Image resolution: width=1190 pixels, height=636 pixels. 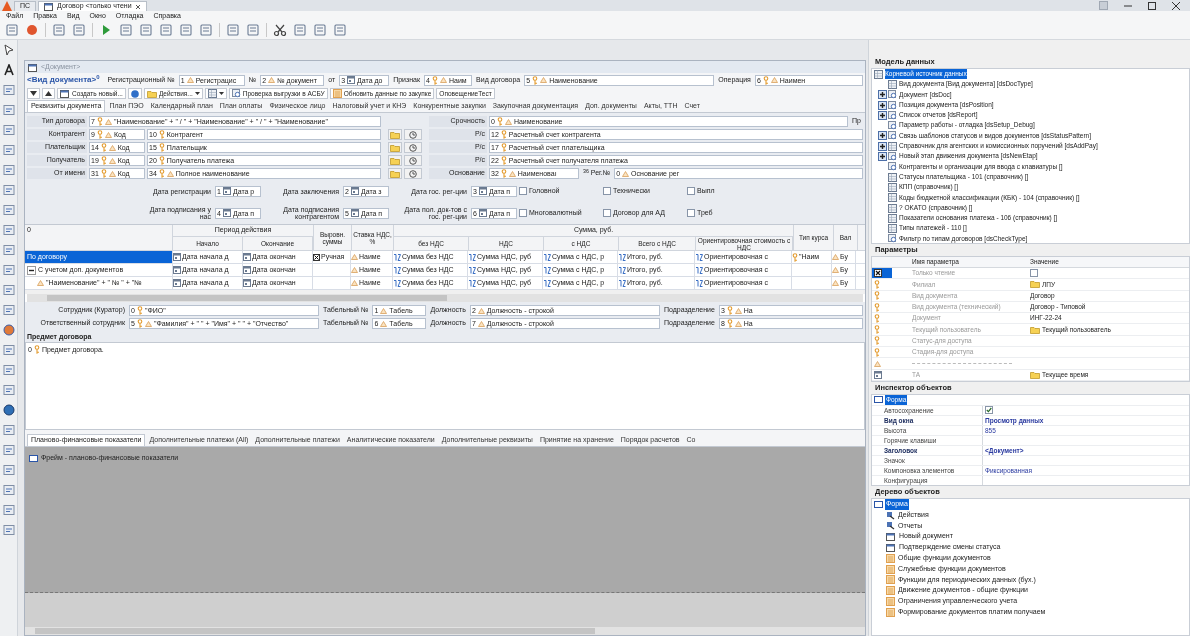 I want to click on maximize-icon, so click(x=1152, y=5).